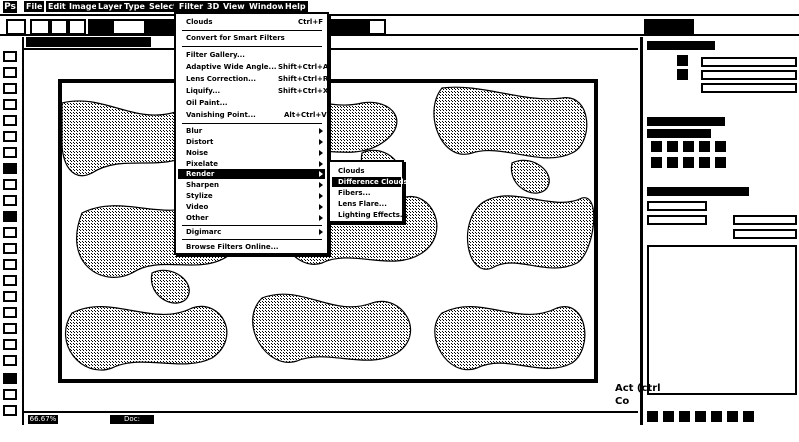 The width and height of the screenshot is (799, 442). I want to click on new-layer-icon, so click(732, 416).